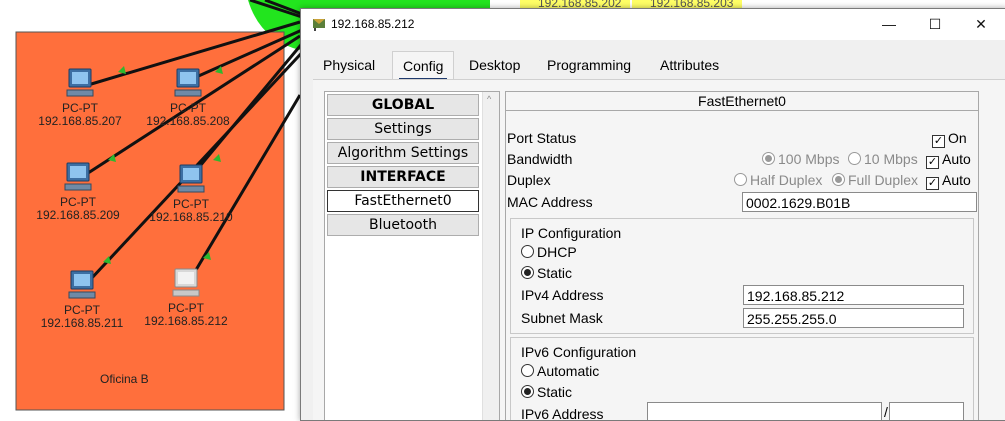 The image size is (1005, 421). I want to click on menu-header-interface: INTERFACE, so click(403, 177).